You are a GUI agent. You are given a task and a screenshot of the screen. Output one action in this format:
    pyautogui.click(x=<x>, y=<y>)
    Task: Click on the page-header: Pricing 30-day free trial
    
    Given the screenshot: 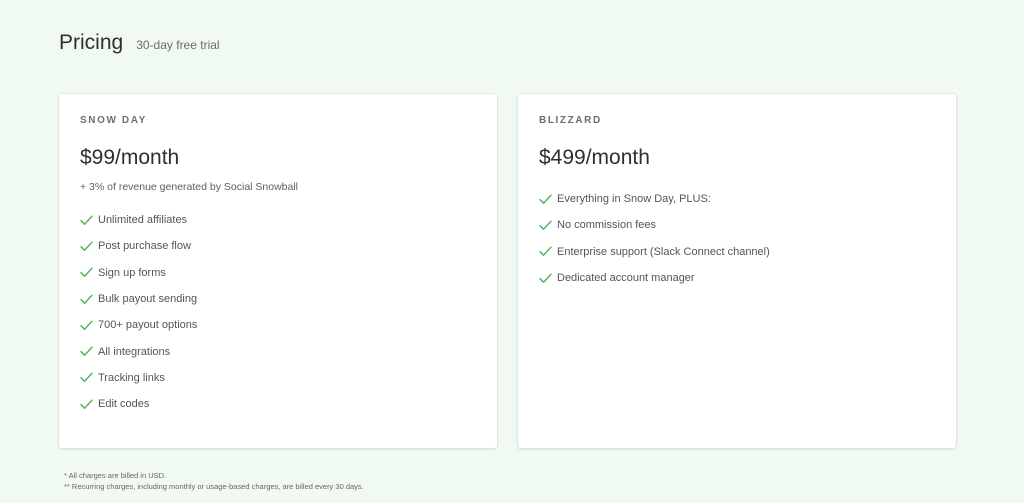 What is the action you would take?
    pyautogui.click(x=139, y=43)
    